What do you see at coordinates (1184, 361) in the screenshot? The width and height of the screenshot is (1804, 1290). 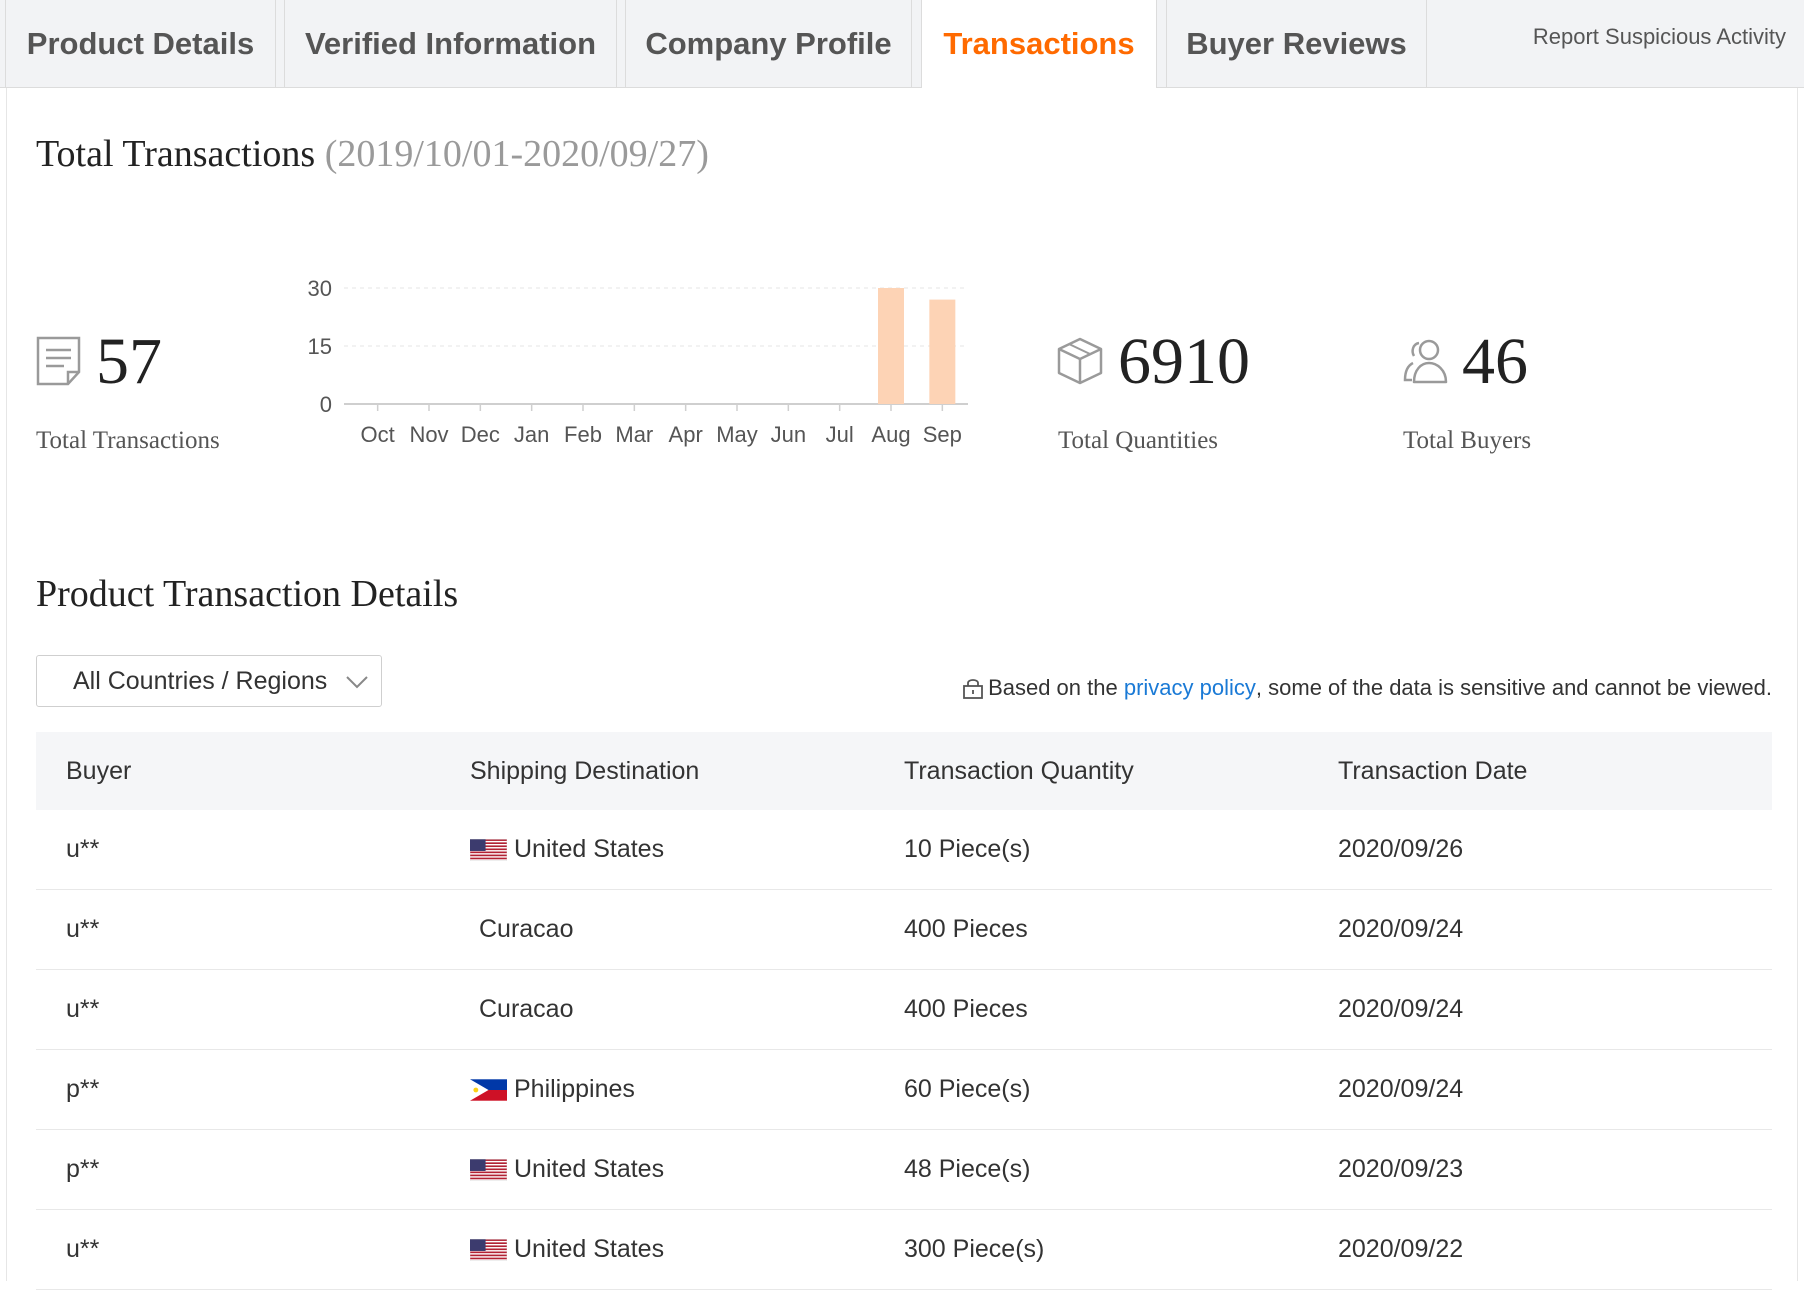 I see `total-quantities-value: 6910` at bounding box center [1184, 361].